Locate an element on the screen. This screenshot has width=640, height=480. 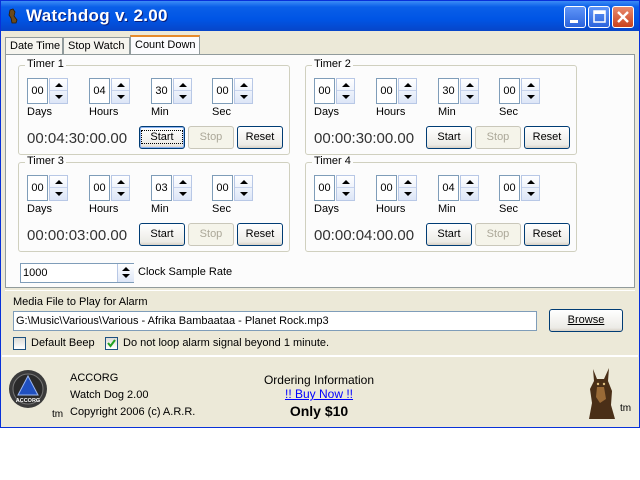
min-value: 03 is located at coordinates (161, 188).